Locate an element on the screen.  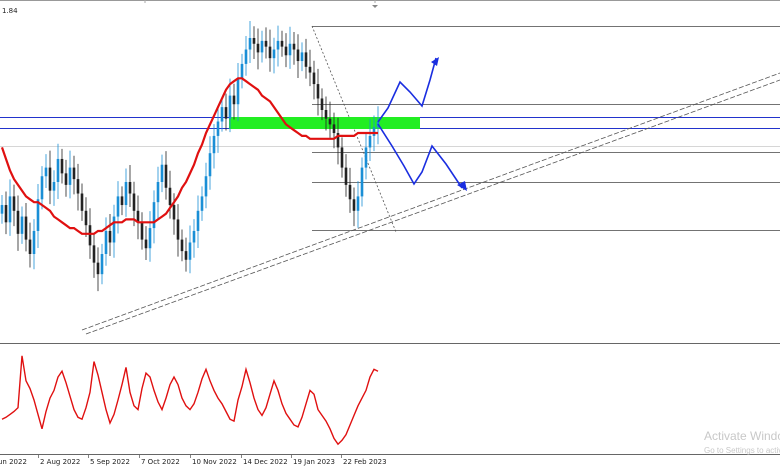
x-tick-label: 19 Jan 2023 is located at coordinates (314, 462).